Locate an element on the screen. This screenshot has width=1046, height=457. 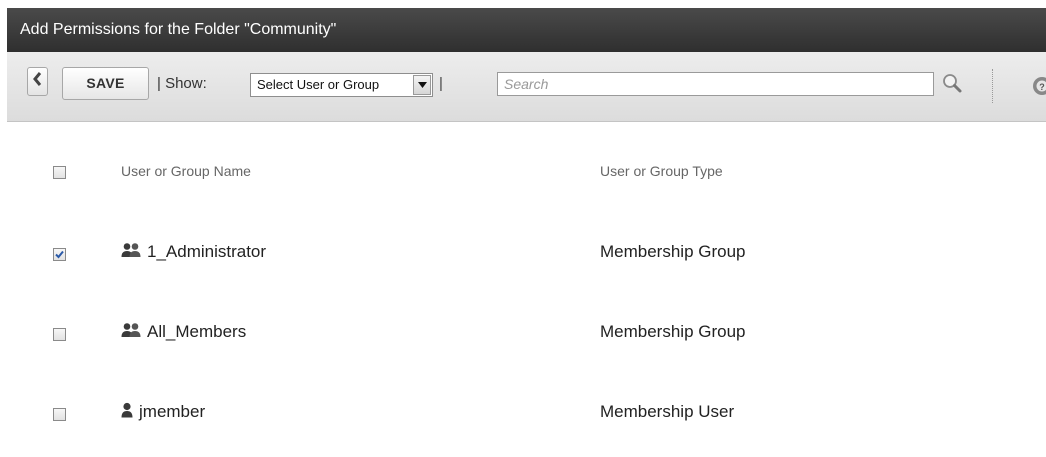
help-icon: ? is located at coordinates (1039, 86).